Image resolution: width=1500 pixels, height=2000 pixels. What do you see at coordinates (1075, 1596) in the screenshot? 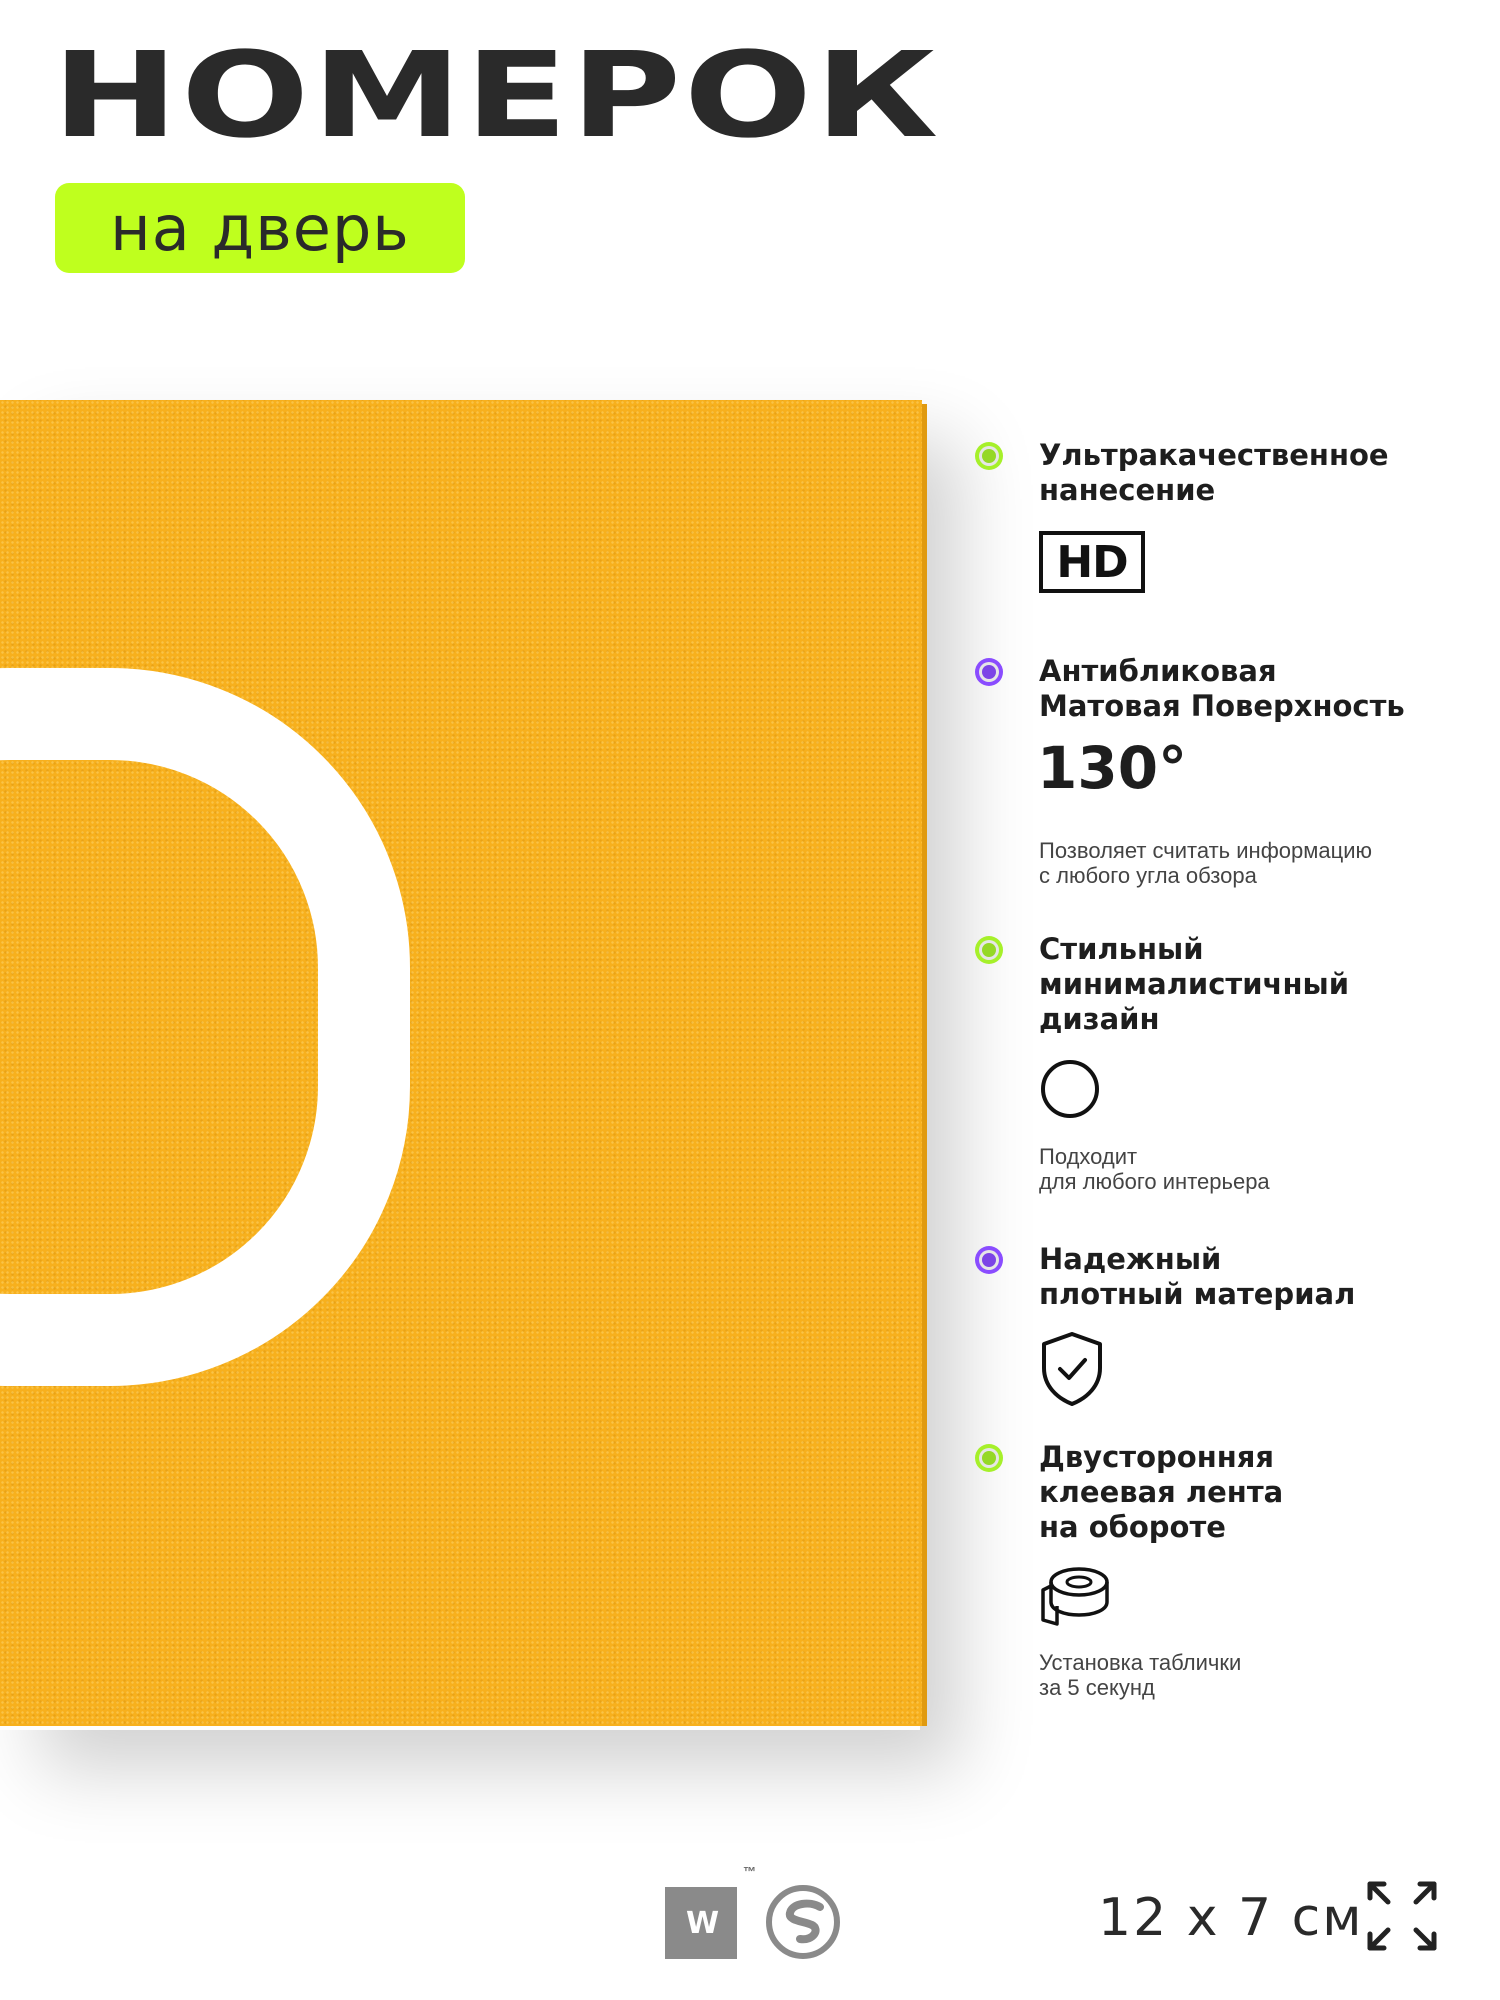
I see `tape-roll-icon` at bounding box center [1075, 1596].